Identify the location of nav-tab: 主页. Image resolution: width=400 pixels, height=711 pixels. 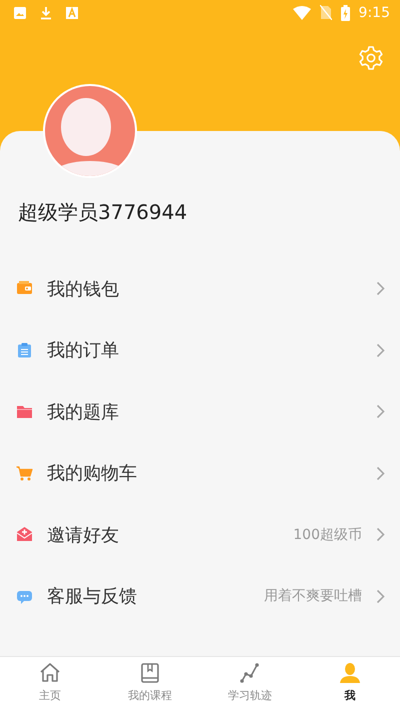
(50, 684).